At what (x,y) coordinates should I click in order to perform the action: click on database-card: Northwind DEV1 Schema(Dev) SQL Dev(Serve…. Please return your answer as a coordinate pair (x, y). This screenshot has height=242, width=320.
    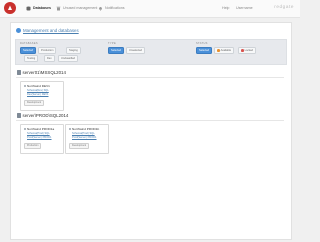
    Looking at the image, I should click on (42, 96).